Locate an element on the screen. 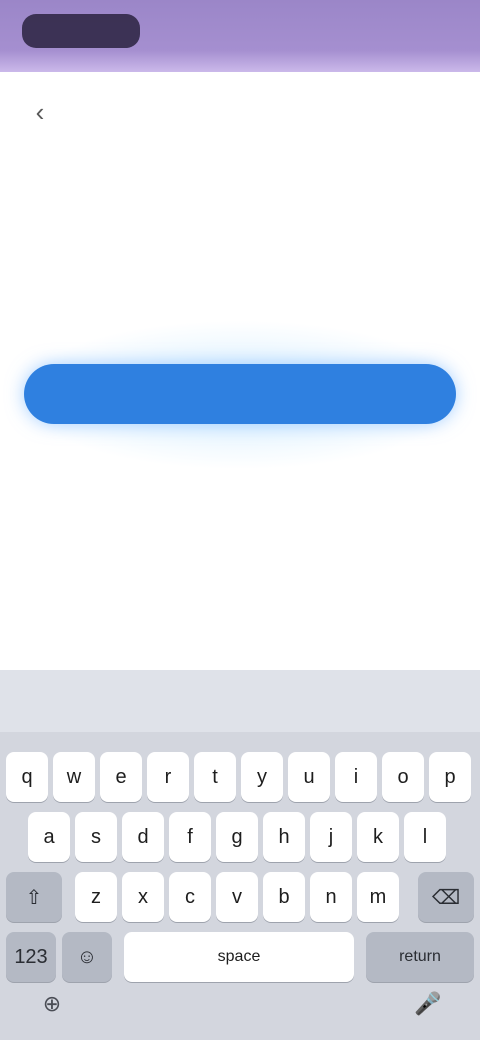 The height and width of the screenshot is (1040, 480). back-arrow-icon: ‹ is located at coordinates (40, 112).